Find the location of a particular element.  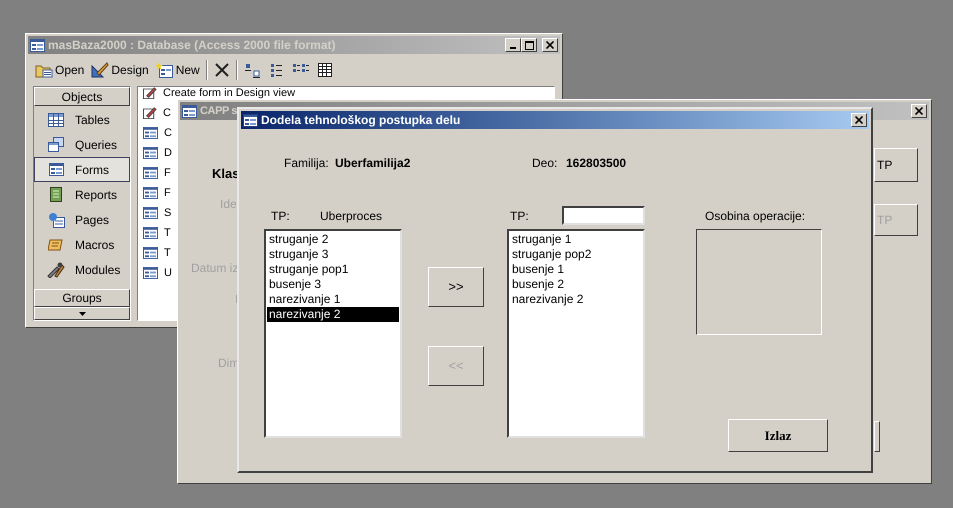

ruler-pencil-icon is located at coordinates (100, 70).